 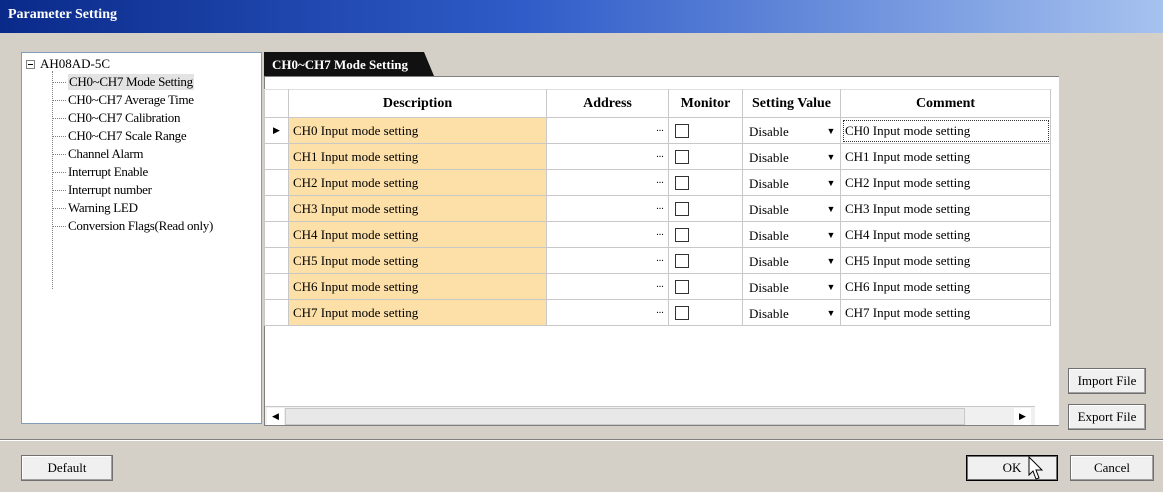 What do you see at coordinates (1022, 416) in the screenshot?
I see `scroll-right-icon: ▶` at bounding box center [1022, 416].